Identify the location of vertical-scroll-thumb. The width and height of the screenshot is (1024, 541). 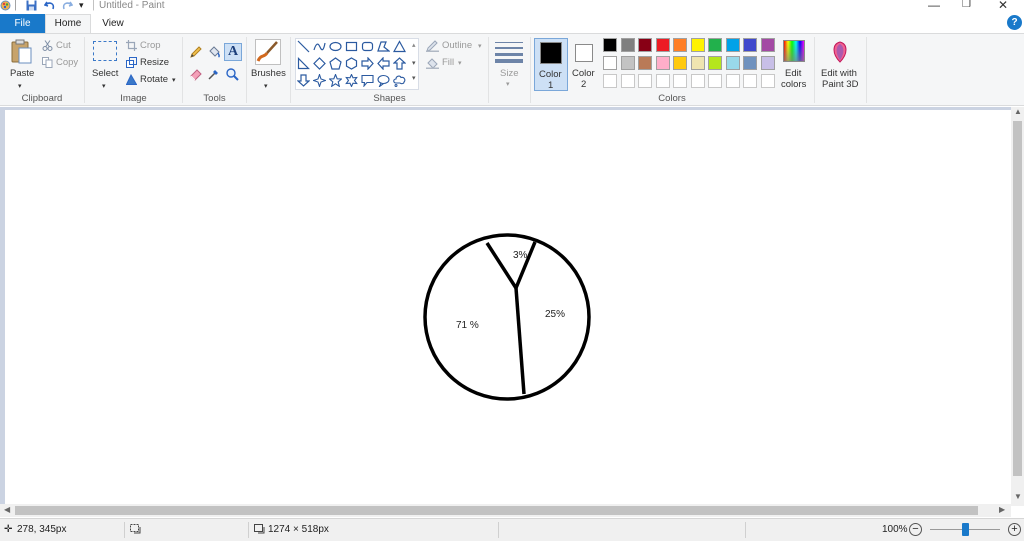
(1017, 298).